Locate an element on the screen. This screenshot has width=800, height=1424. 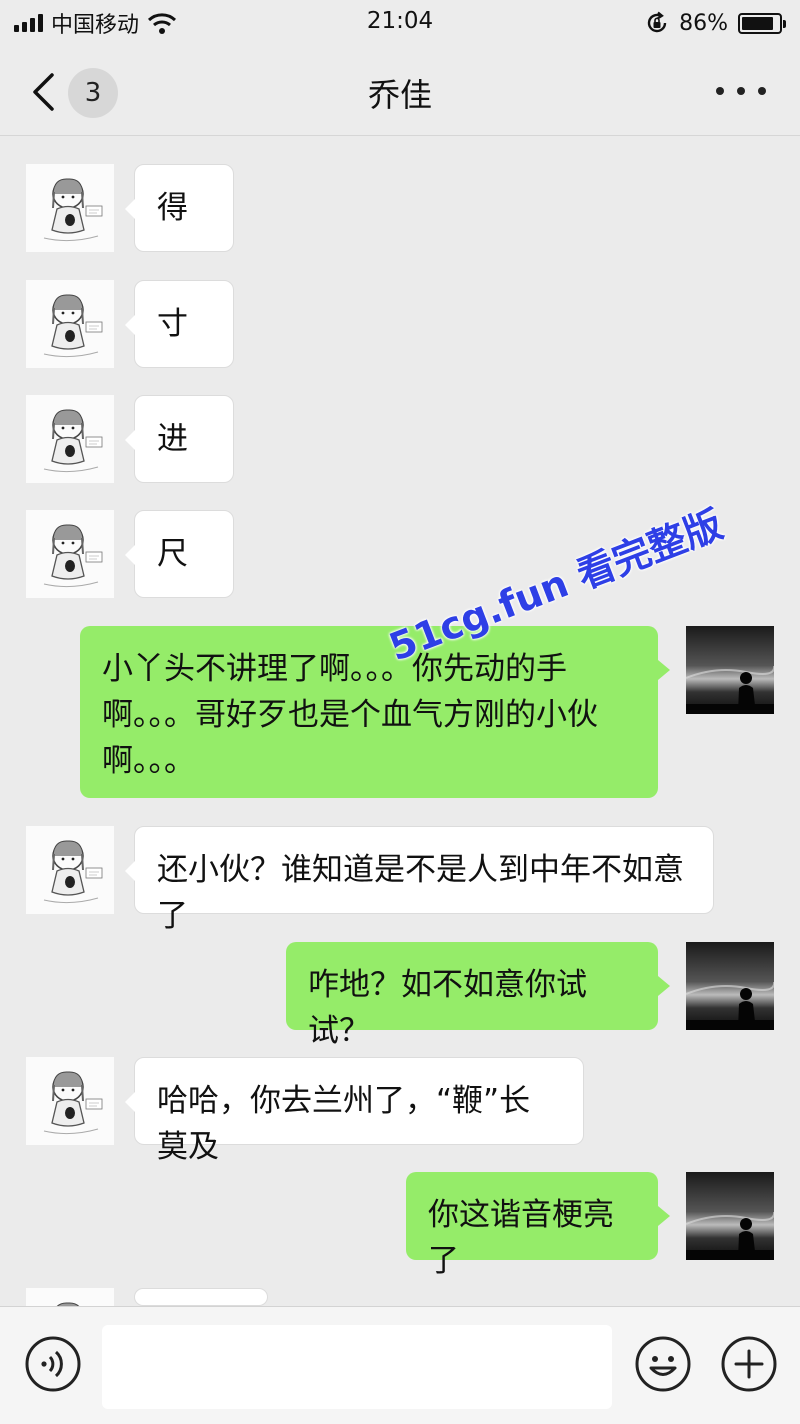
message-bubble: 尺 is located at coordinates (179, 554).